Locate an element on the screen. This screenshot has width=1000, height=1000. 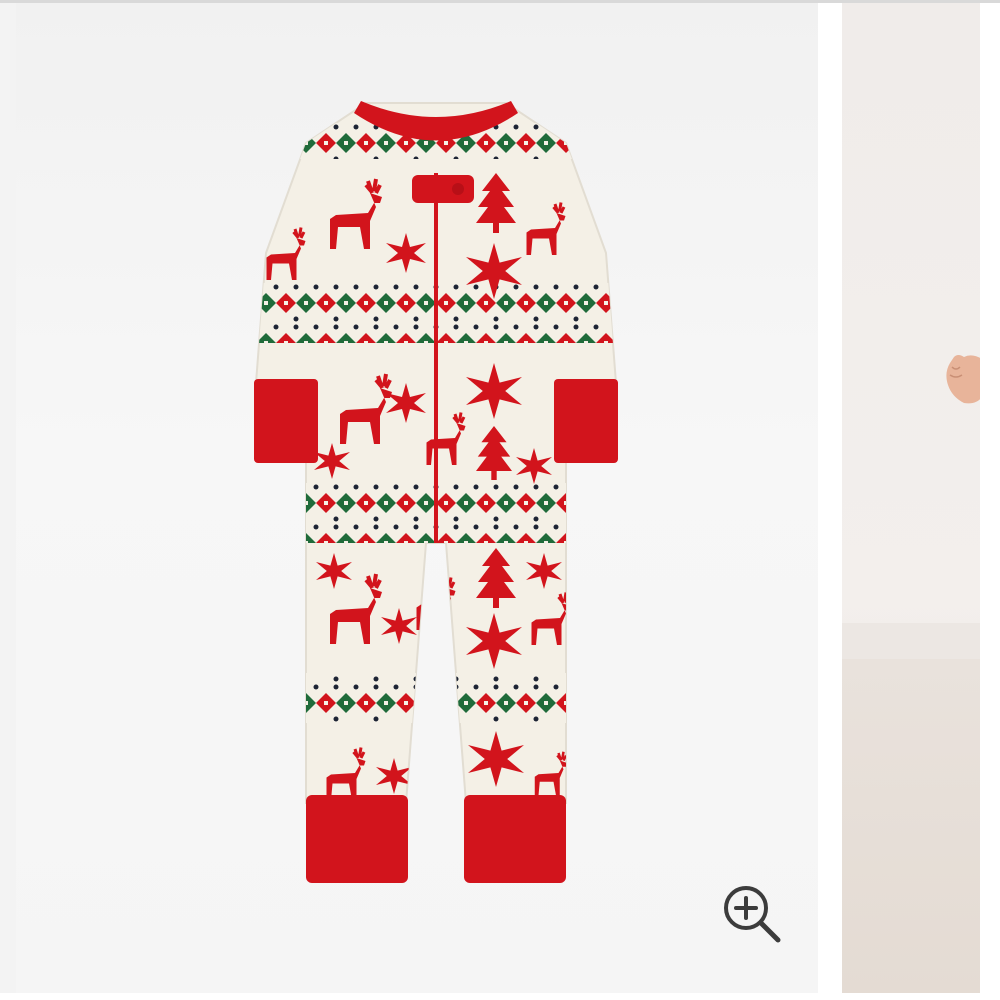
snap-tab is located at coordinates (443, 189).